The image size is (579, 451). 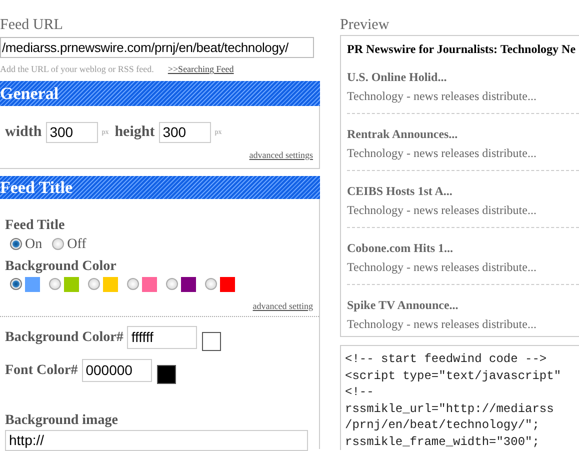 What do you see at coordinates (32, 25) in the screenshot?
I see `field-label: Feed URL` at bounding box center [32, 25].